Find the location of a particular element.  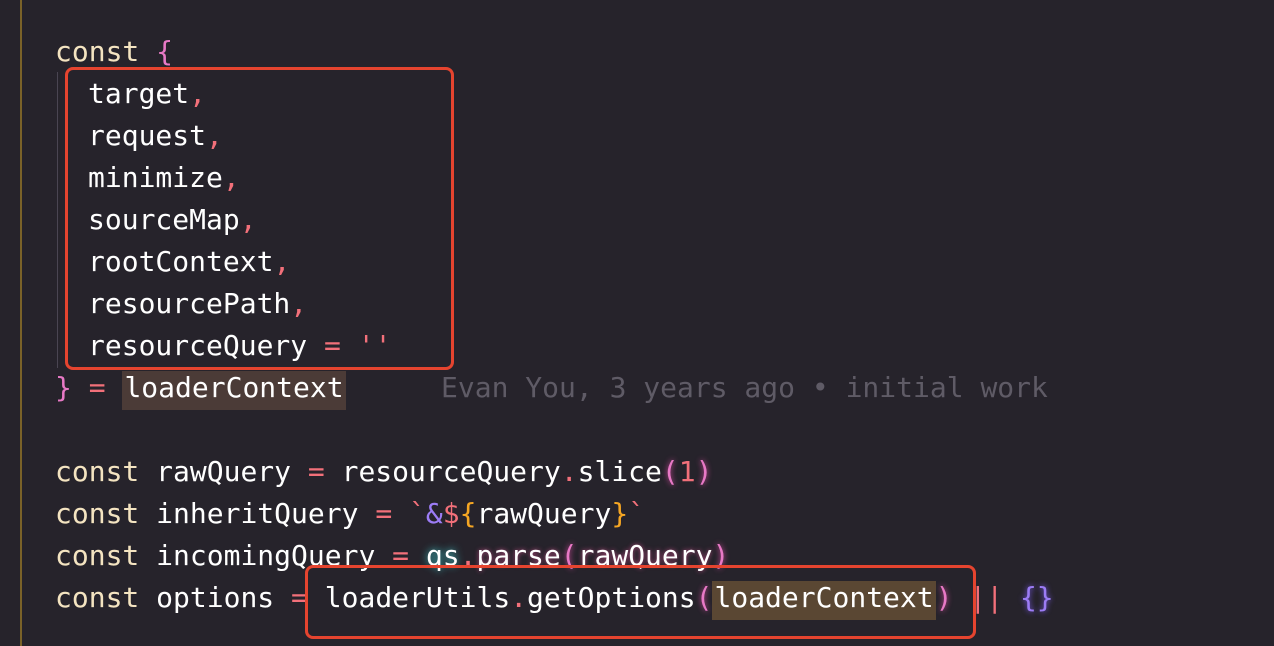

open-brace: { is located at coordinates (165, 51).